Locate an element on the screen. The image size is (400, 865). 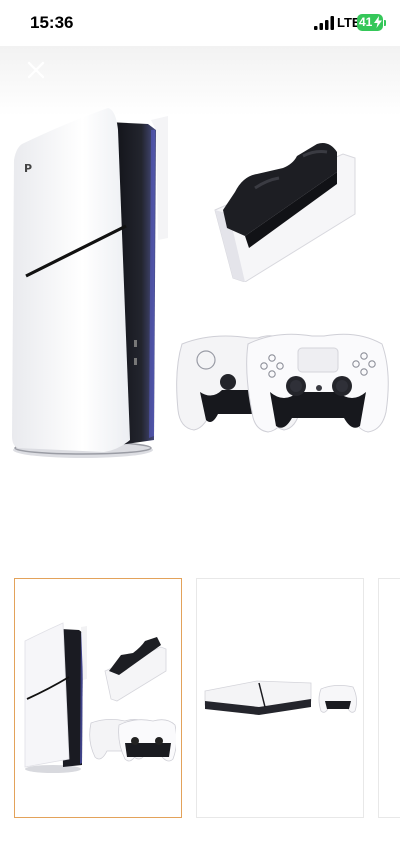
thumbnail-2-image is located at coordinates (280, 697).